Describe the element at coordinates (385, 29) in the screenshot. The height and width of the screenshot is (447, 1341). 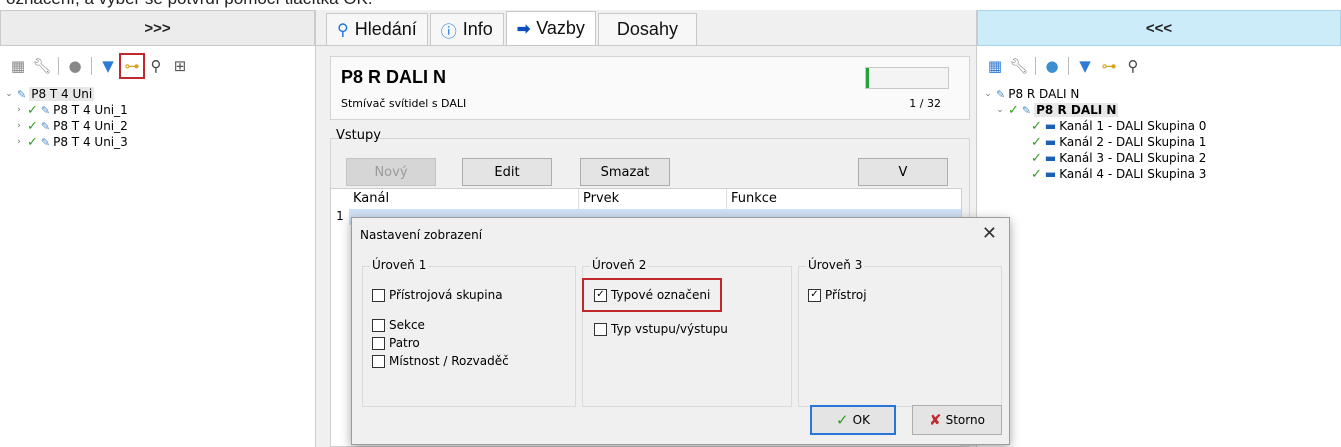
I see `tab-label: Hledání` at that location.